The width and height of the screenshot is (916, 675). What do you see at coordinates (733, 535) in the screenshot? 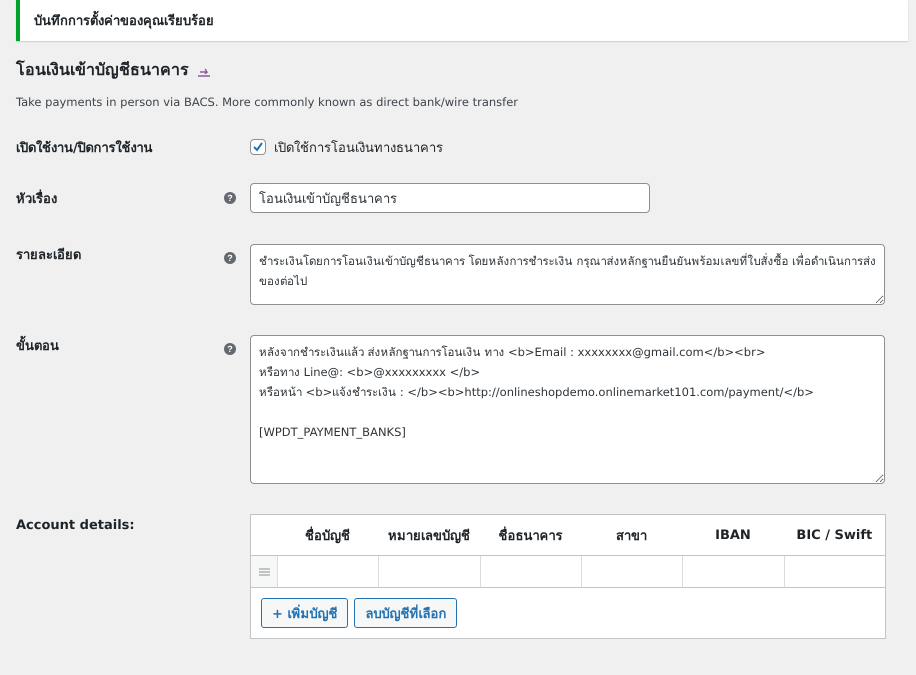
I see `column-header: IBAN` at bounding box center [733, 535].